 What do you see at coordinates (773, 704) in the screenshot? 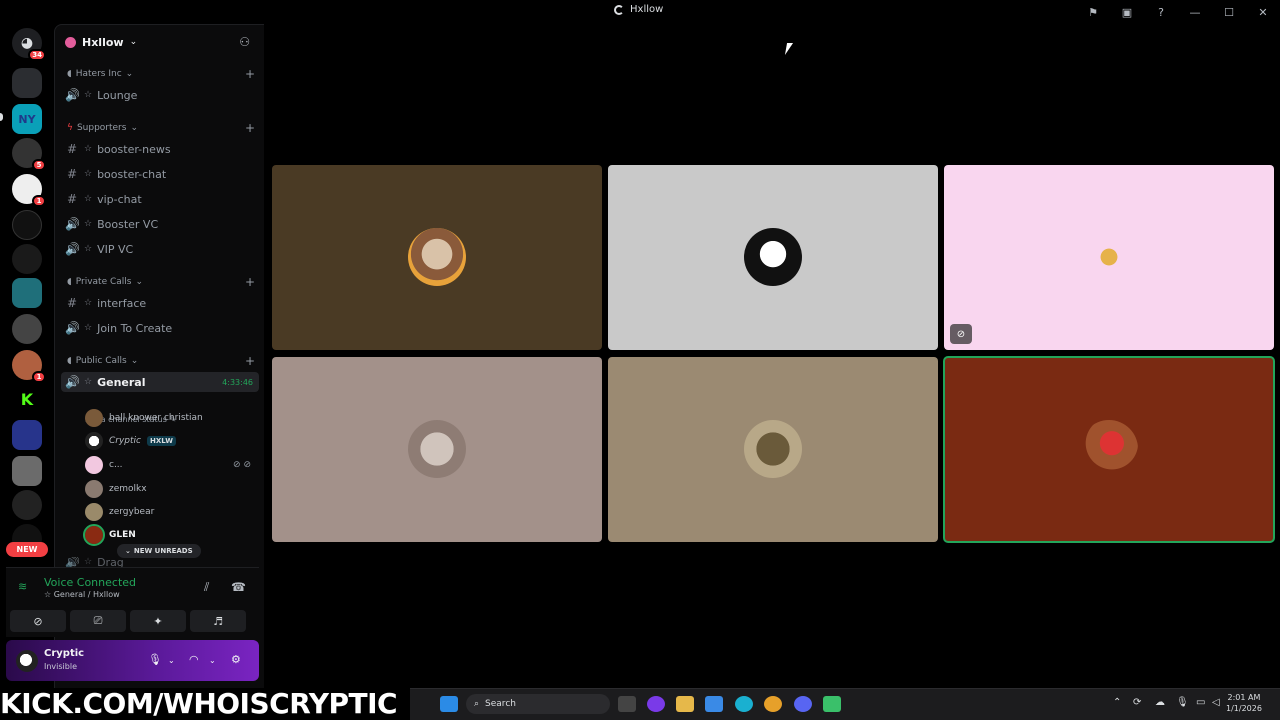
I see `chrome-app` at bounding box center [773, 704].